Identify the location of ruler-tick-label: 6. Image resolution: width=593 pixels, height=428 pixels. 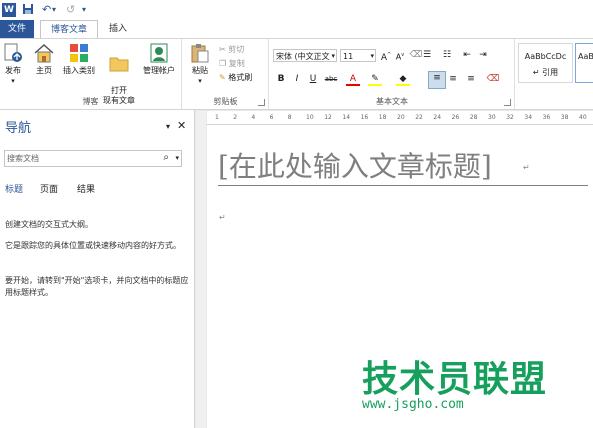
(271, 117).